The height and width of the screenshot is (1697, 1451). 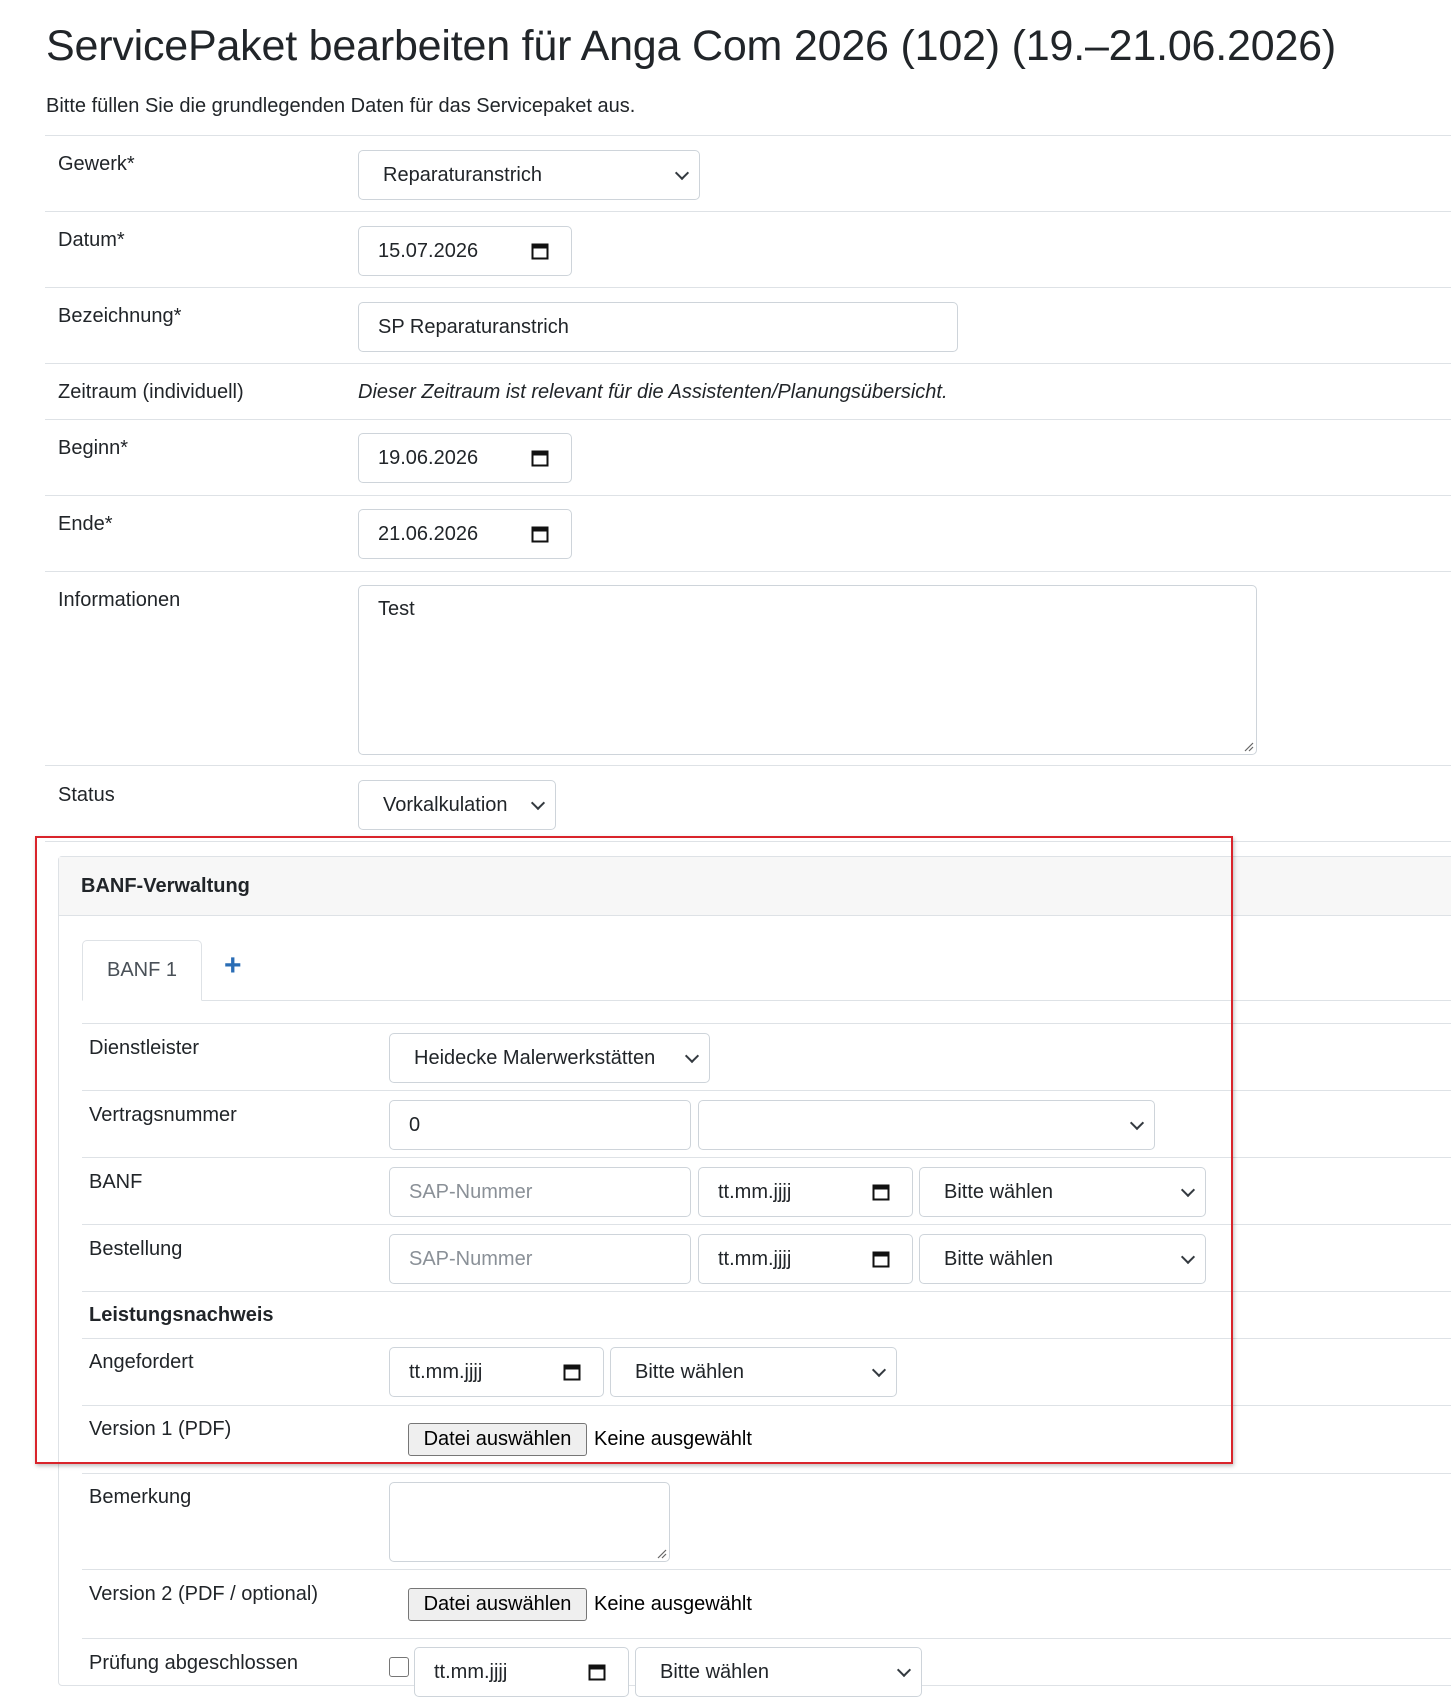 What do you see at coordinates (673, 1604) in the screenshot?
I see `version2-file-status: Keine ausgewählt` at bounding box center [673, 1604].